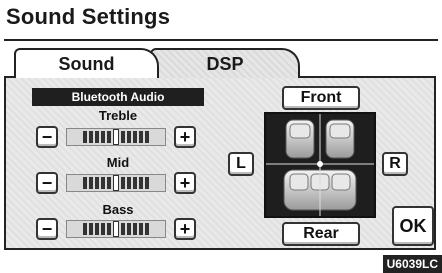  What do you see at coordinates (118, 162) in the screenshot?
I see `mid-label: Mid` at bounding box center [118, 162].